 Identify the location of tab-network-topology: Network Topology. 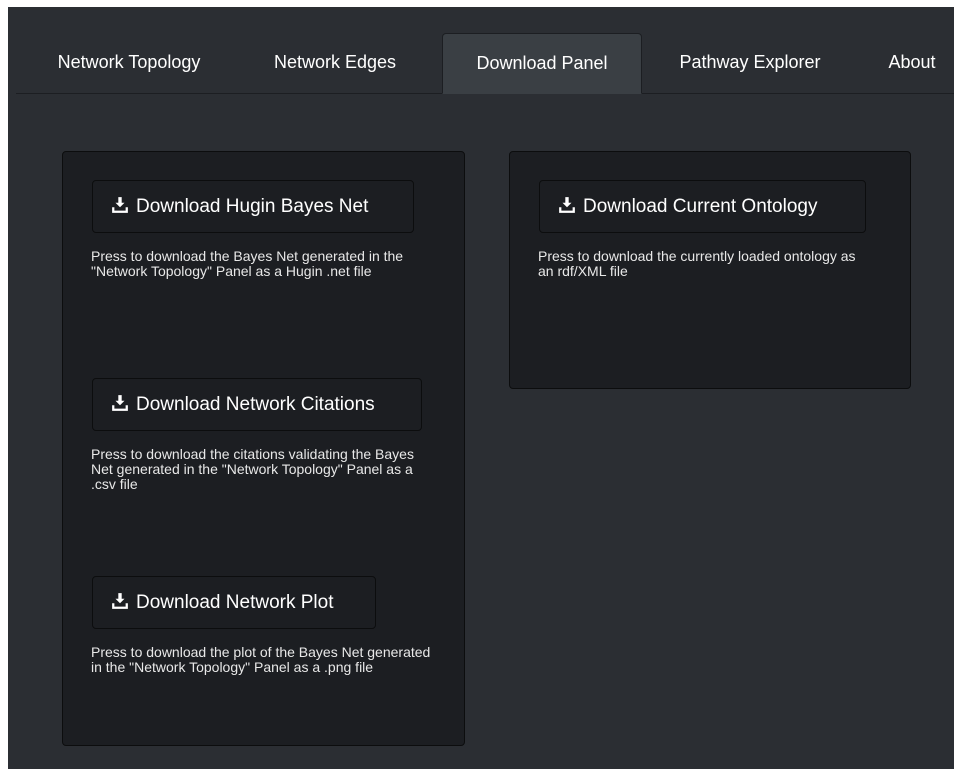
(129, 63).